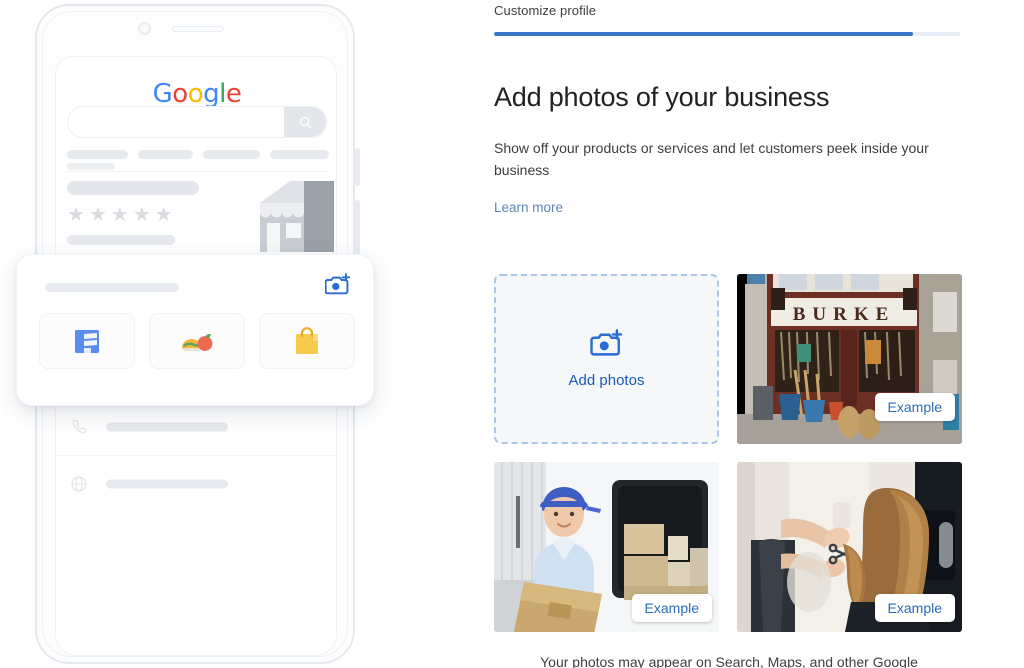 The image size is (1024, 668). What do you see at coordinates (849, 547) in the screenshot?
I see `example-photo-salon: Example` at bounding box center [849, 547].